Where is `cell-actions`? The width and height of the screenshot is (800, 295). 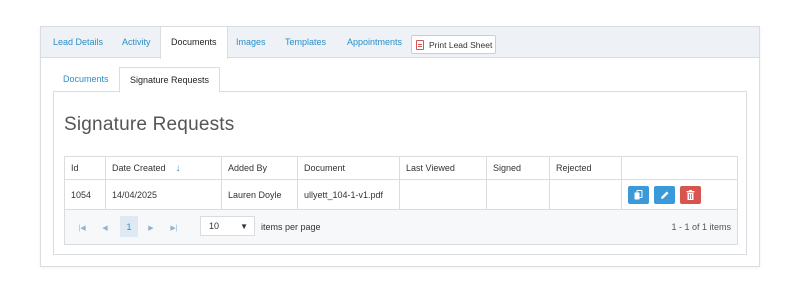
cell-actions is located at coordinates (679, 194).